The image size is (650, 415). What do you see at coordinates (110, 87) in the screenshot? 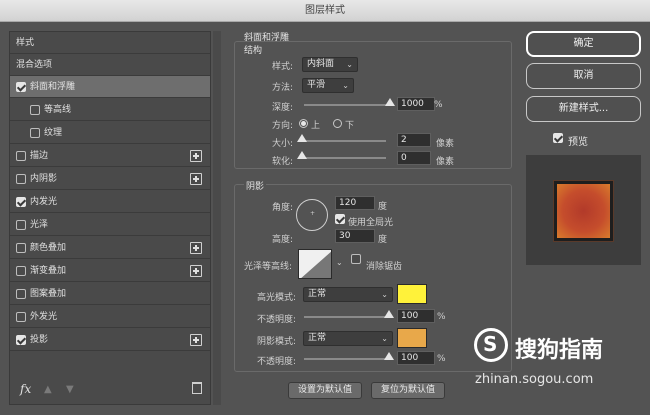
I see `style-item: 斜面和浮雕` at bounding box center [110, 87].